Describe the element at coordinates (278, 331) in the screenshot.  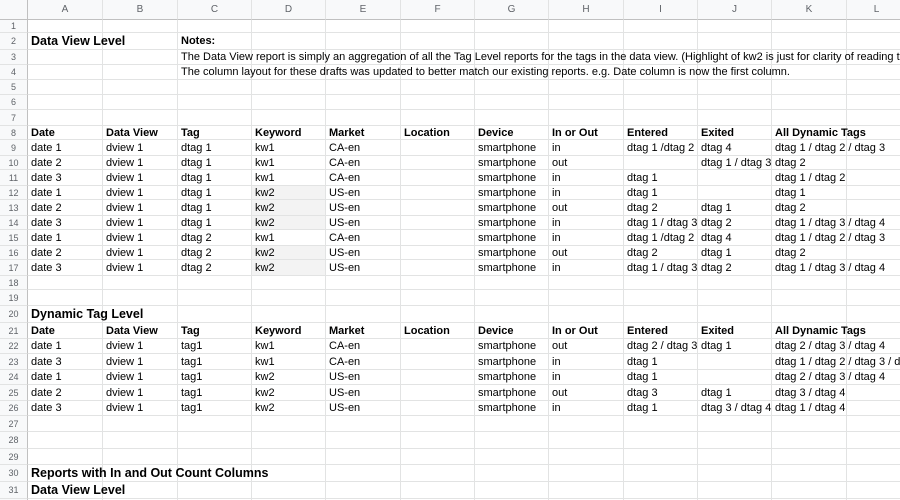
I see `column-label: Keyword` at that location.